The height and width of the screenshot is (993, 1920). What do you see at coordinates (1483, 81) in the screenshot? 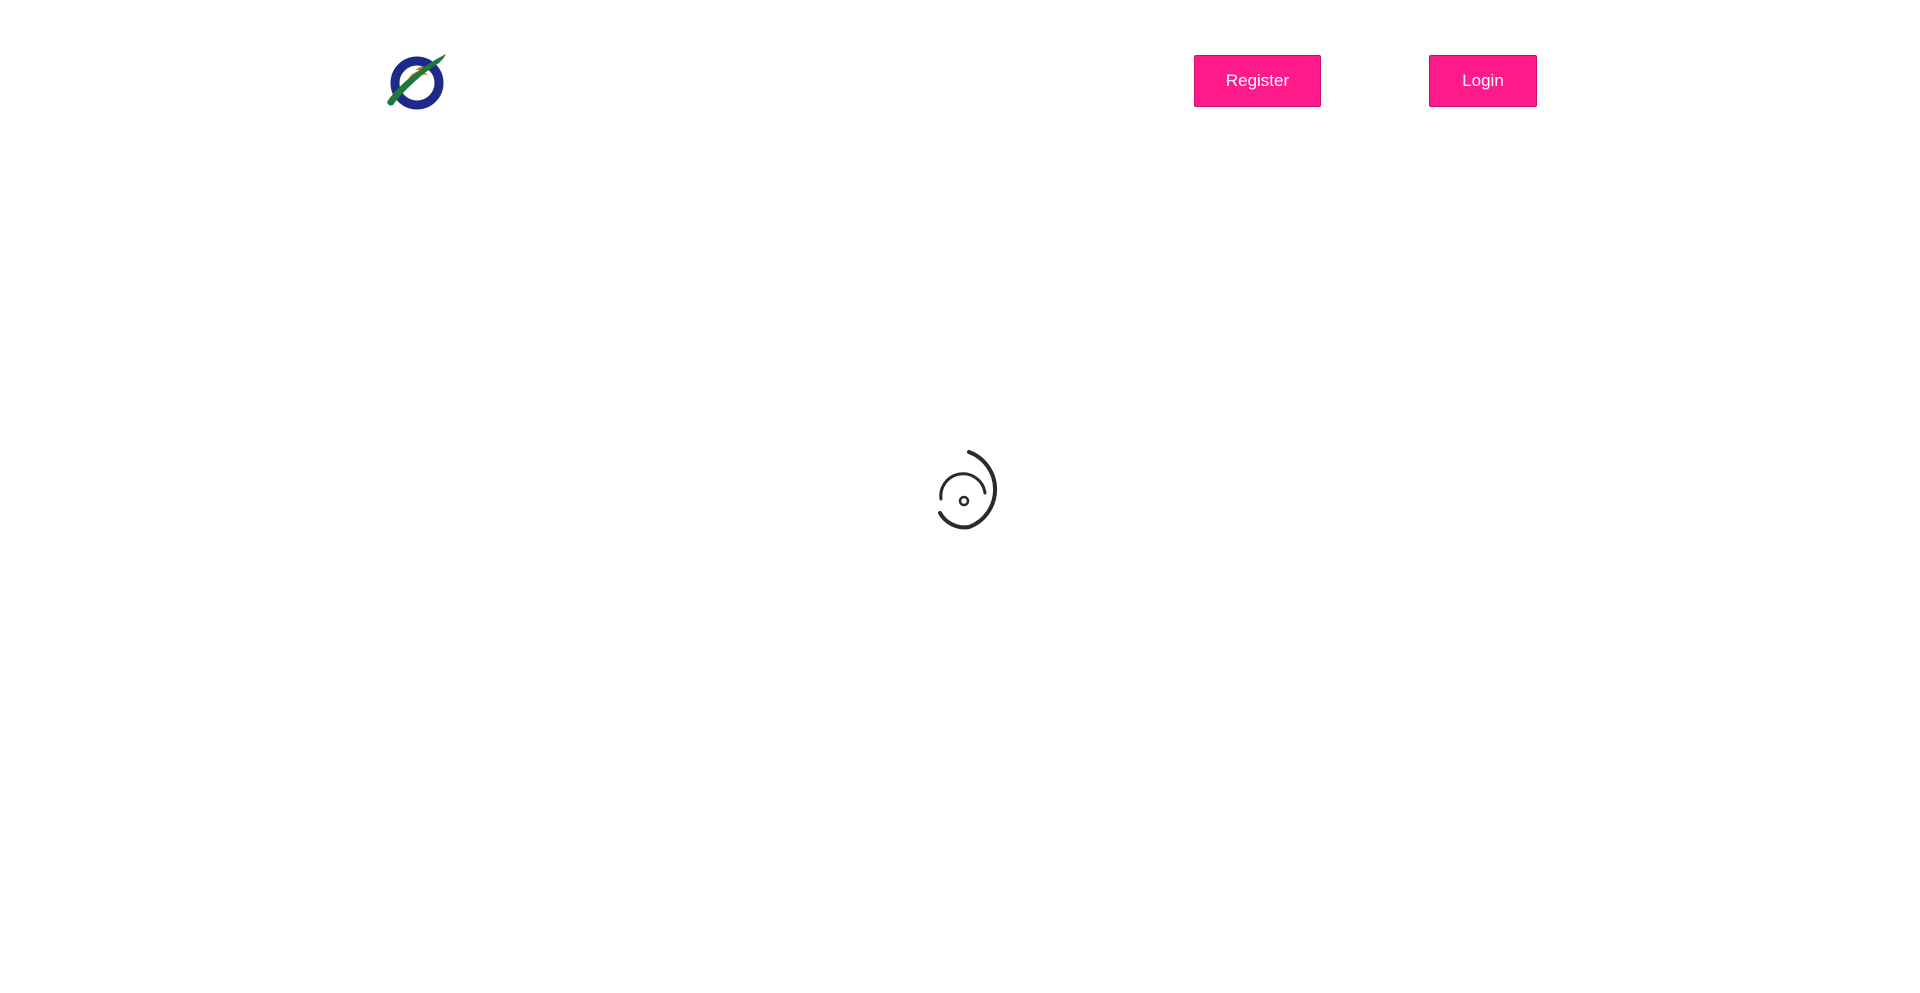
I see `login-button: Login` at bounding box center [1483, 81].